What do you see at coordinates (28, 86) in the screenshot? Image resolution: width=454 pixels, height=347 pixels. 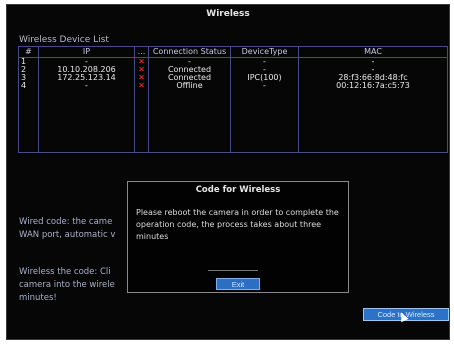 I see `cell-num: 4` at bounding box center [28, 86].